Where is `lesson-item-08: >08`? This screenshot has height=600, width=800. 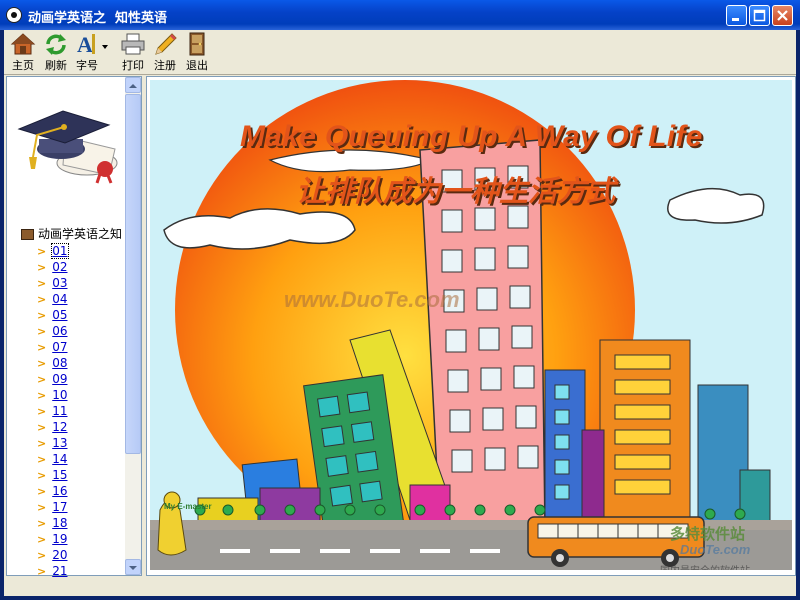
lesson-item-08: >08 is located at coordinates (52, 363).